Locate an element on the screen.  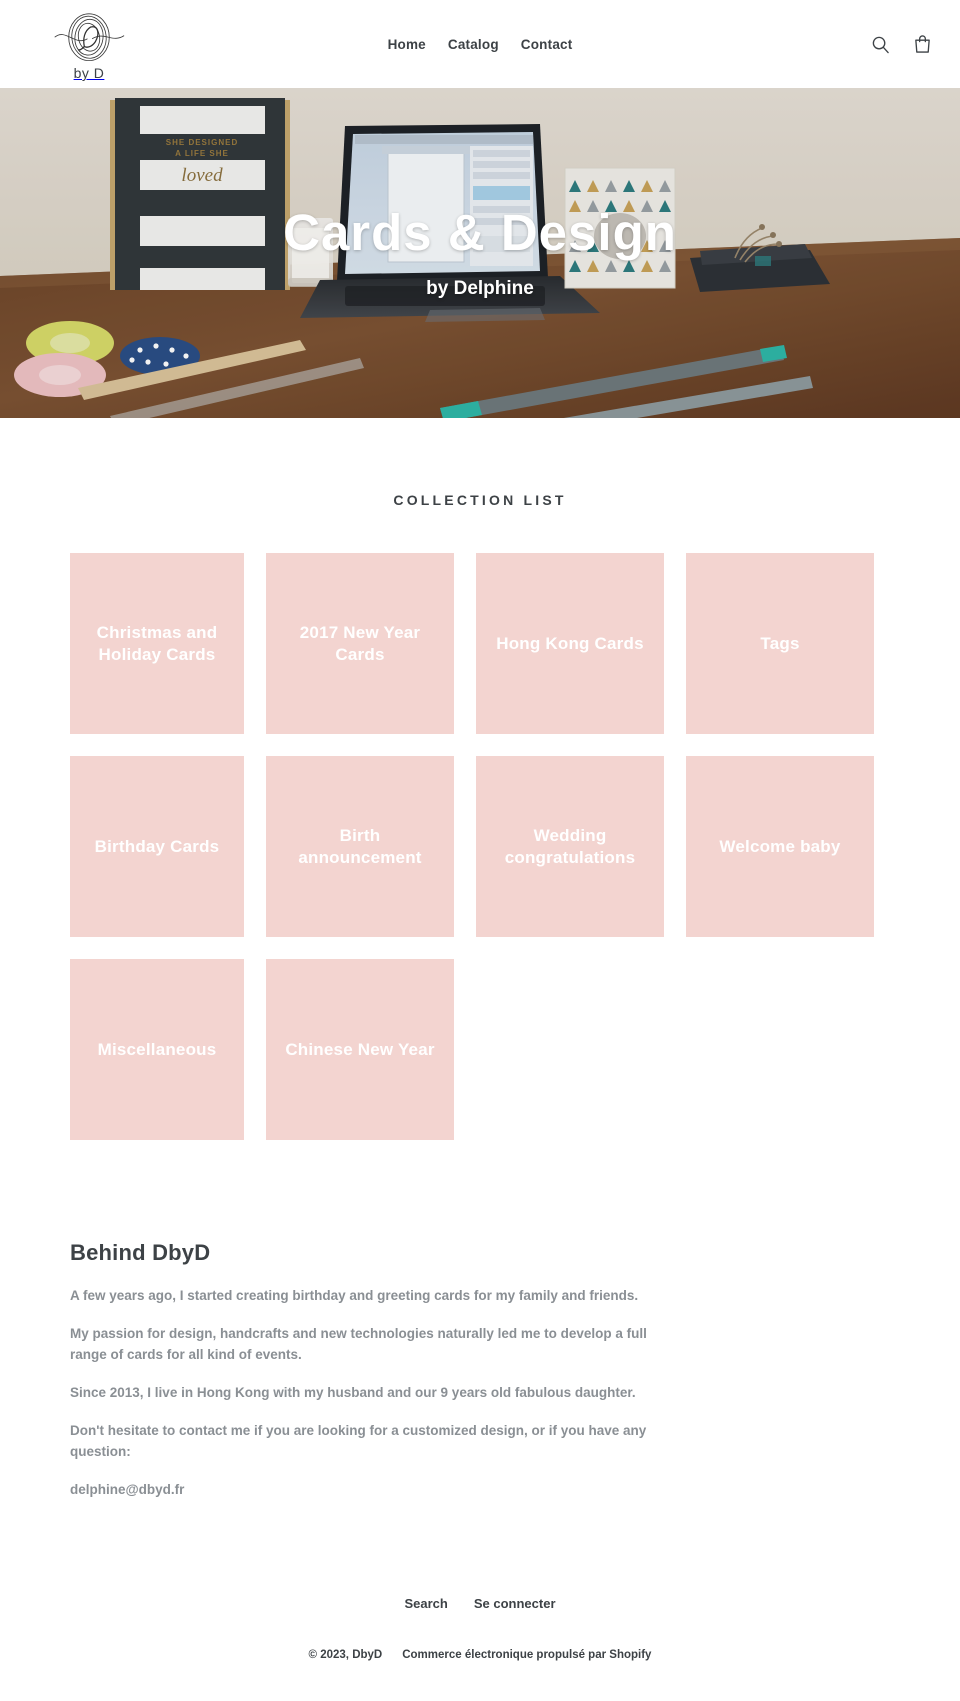
collection-card: Christmas and Holiday Cards is located at coordinates (157, 643).